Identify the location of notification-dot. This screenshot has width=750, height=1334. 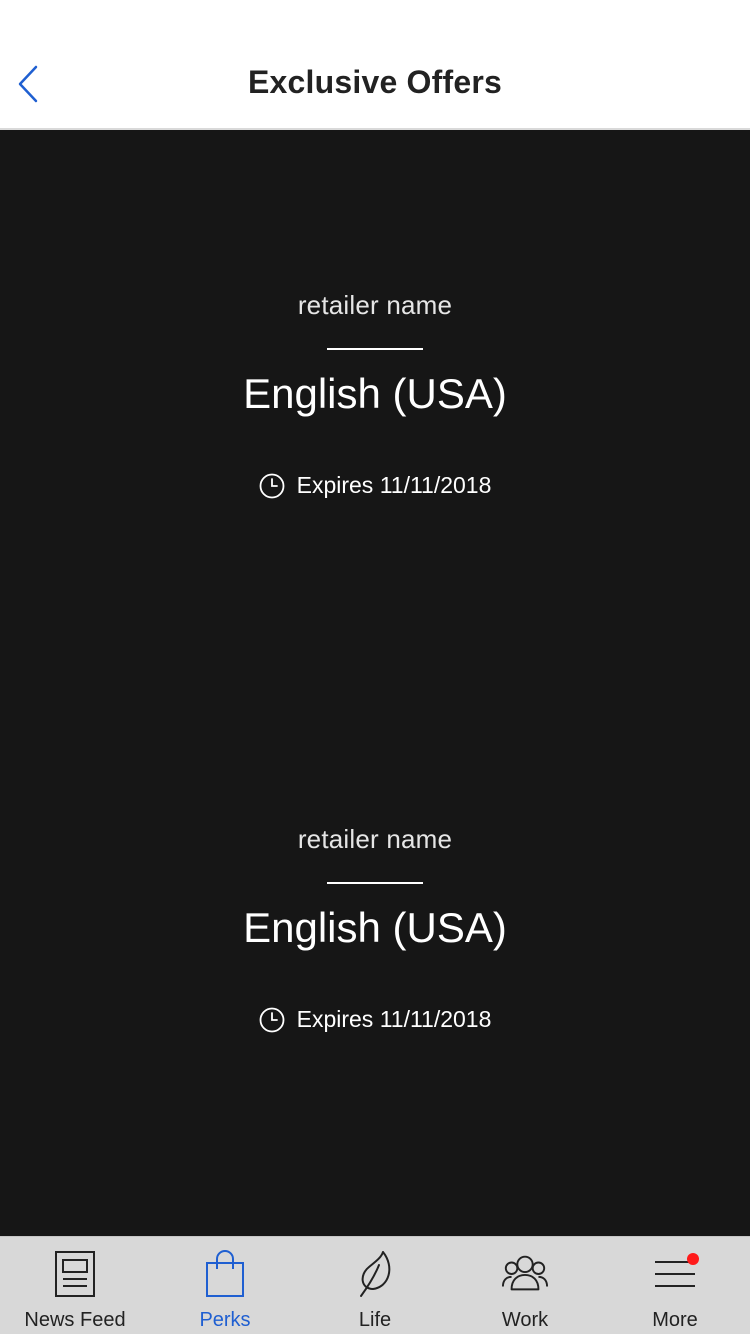
(693, 1259).